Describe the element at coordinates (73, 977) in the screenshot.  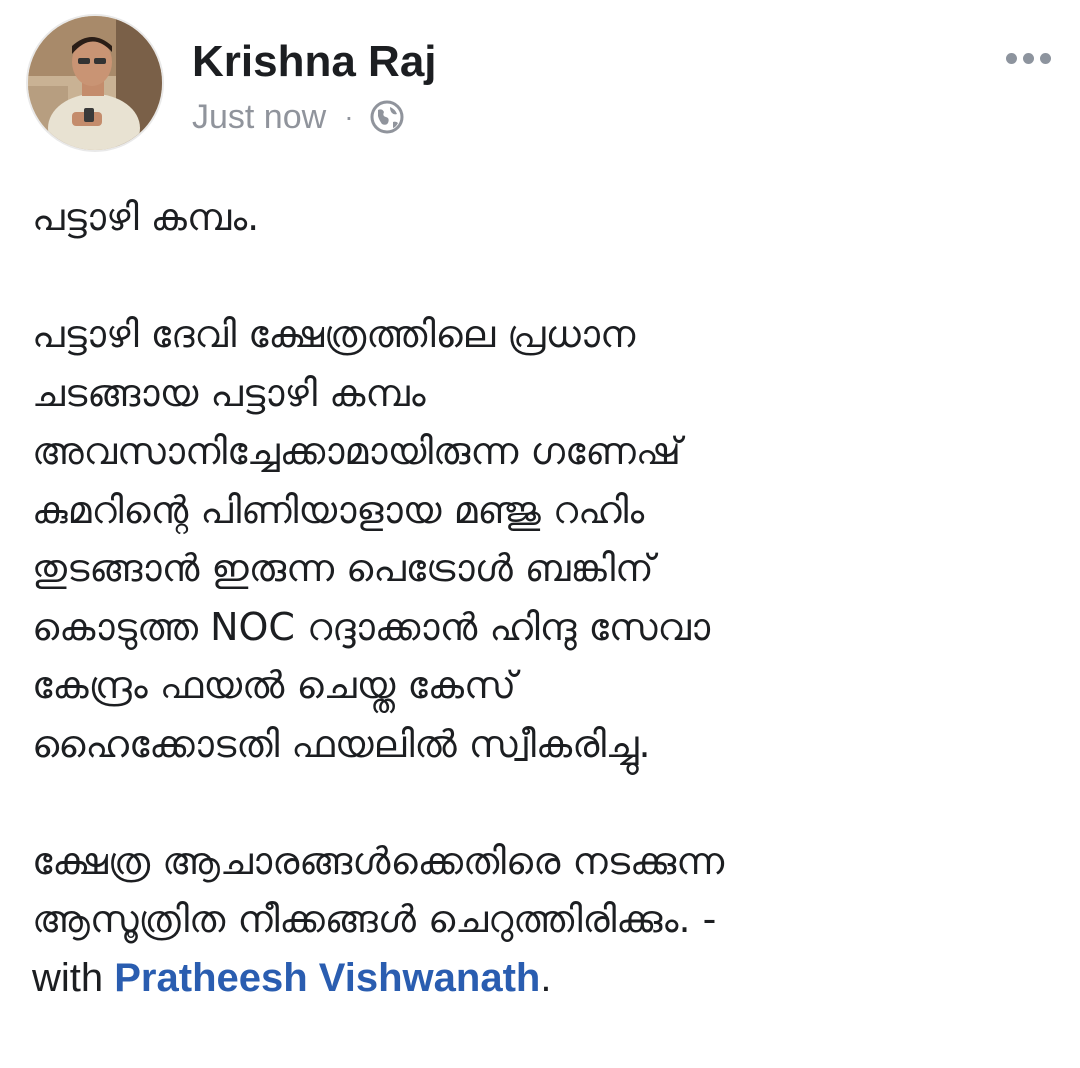
I see `with-prefix: with` at that location.